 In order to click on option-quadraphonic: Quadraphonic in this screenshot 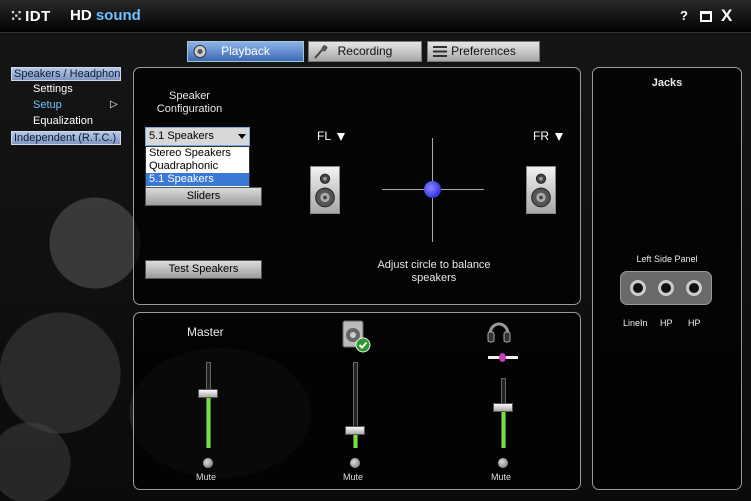, I will do `click(197, 166)`.